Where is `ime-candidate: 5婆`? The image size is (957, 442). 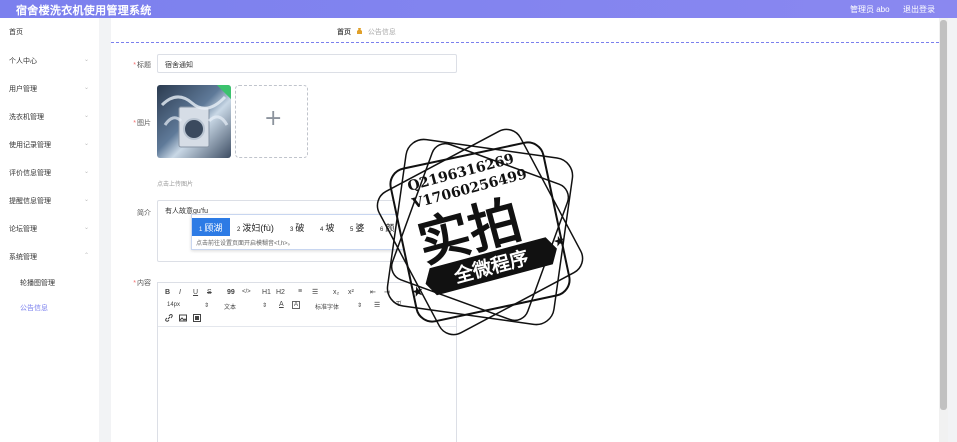
ime-candidate: 5婆 is located at coordinates (361, 227).